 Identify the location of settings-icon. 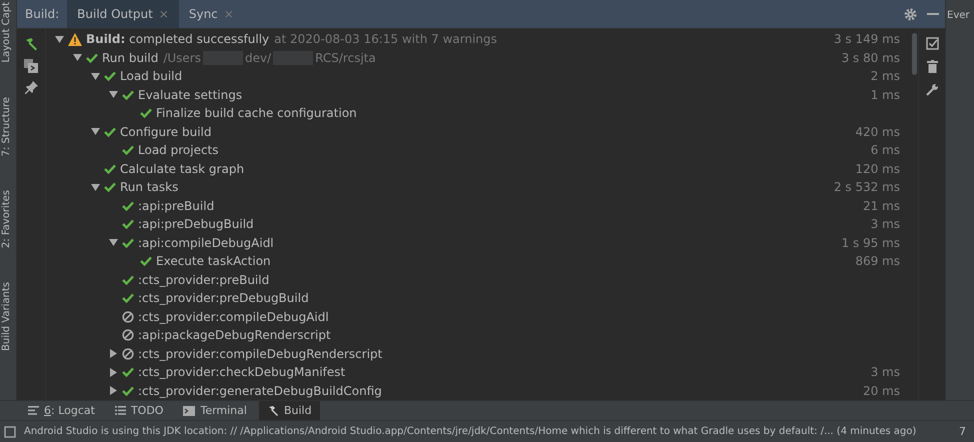
(910, 14).